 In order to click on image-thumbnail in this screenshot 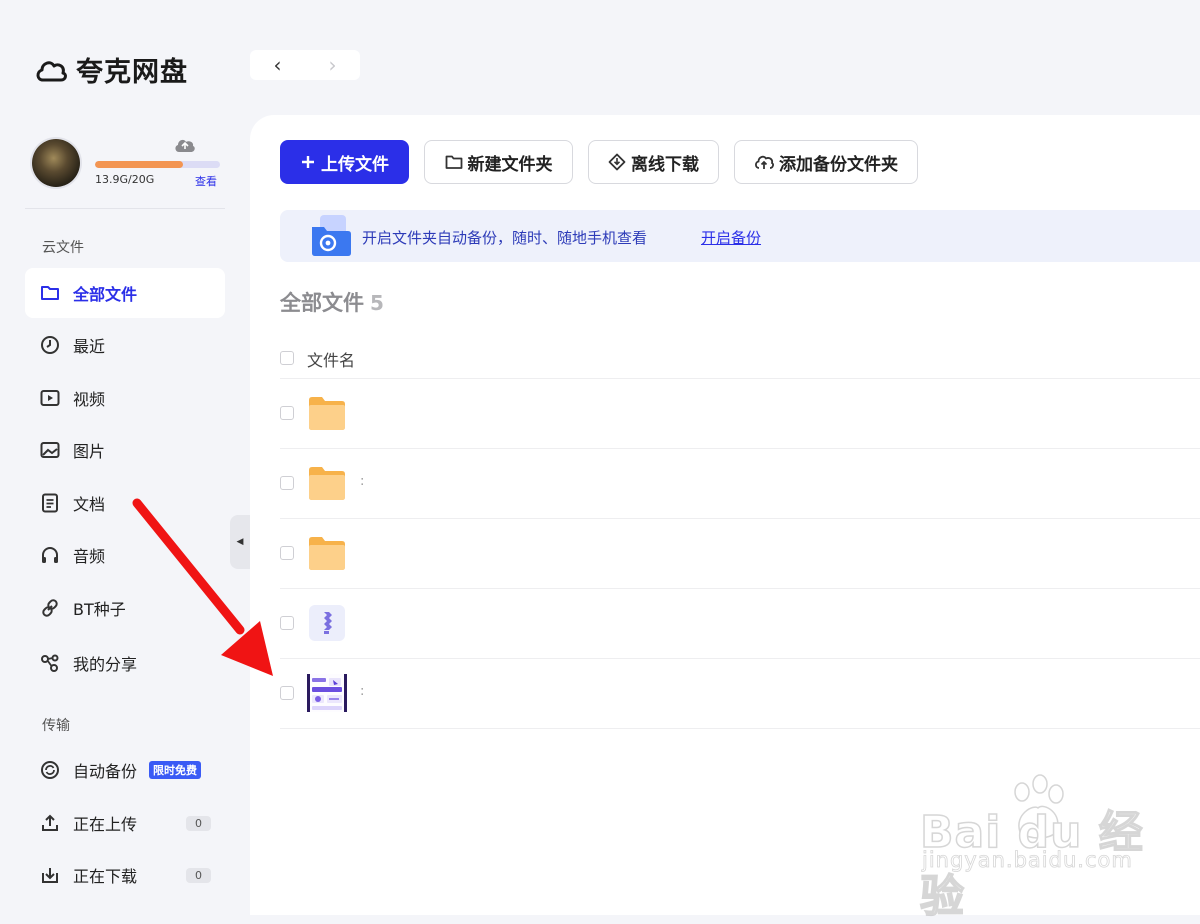, I will do `click(327, 693)`.